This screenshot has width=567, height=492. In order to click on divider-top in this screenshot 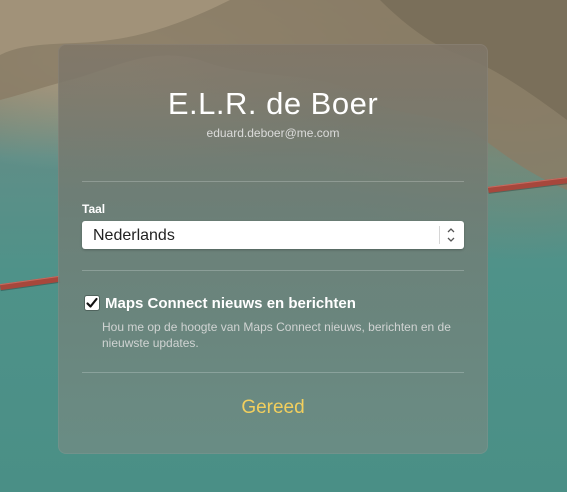, I will do `click(273, 181)`.